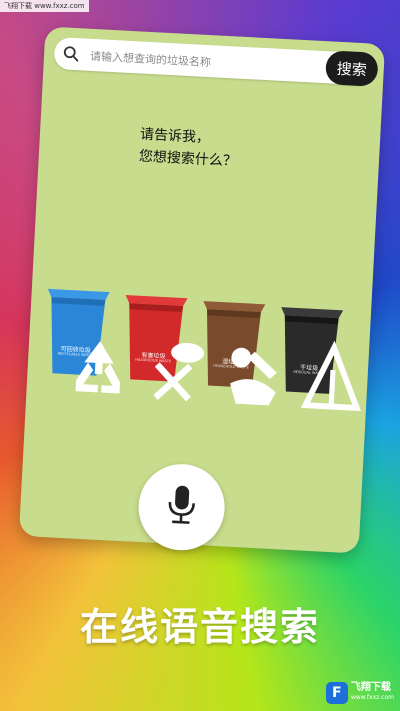  I want to click on voice-search-button, so click(181, 507).